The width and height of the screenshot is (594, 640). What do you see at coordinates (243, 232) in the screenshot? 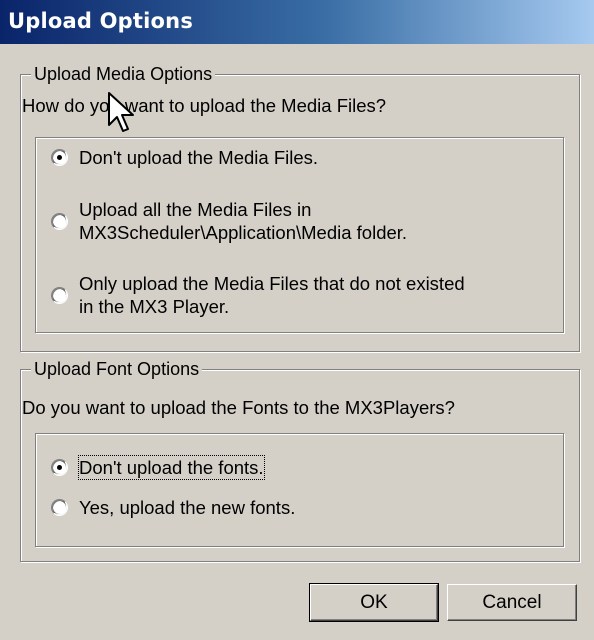
I see `media-option-upload-all-label-line2: MX3Scheduler\Application\Media folder.` at bounding box center [243, 232].